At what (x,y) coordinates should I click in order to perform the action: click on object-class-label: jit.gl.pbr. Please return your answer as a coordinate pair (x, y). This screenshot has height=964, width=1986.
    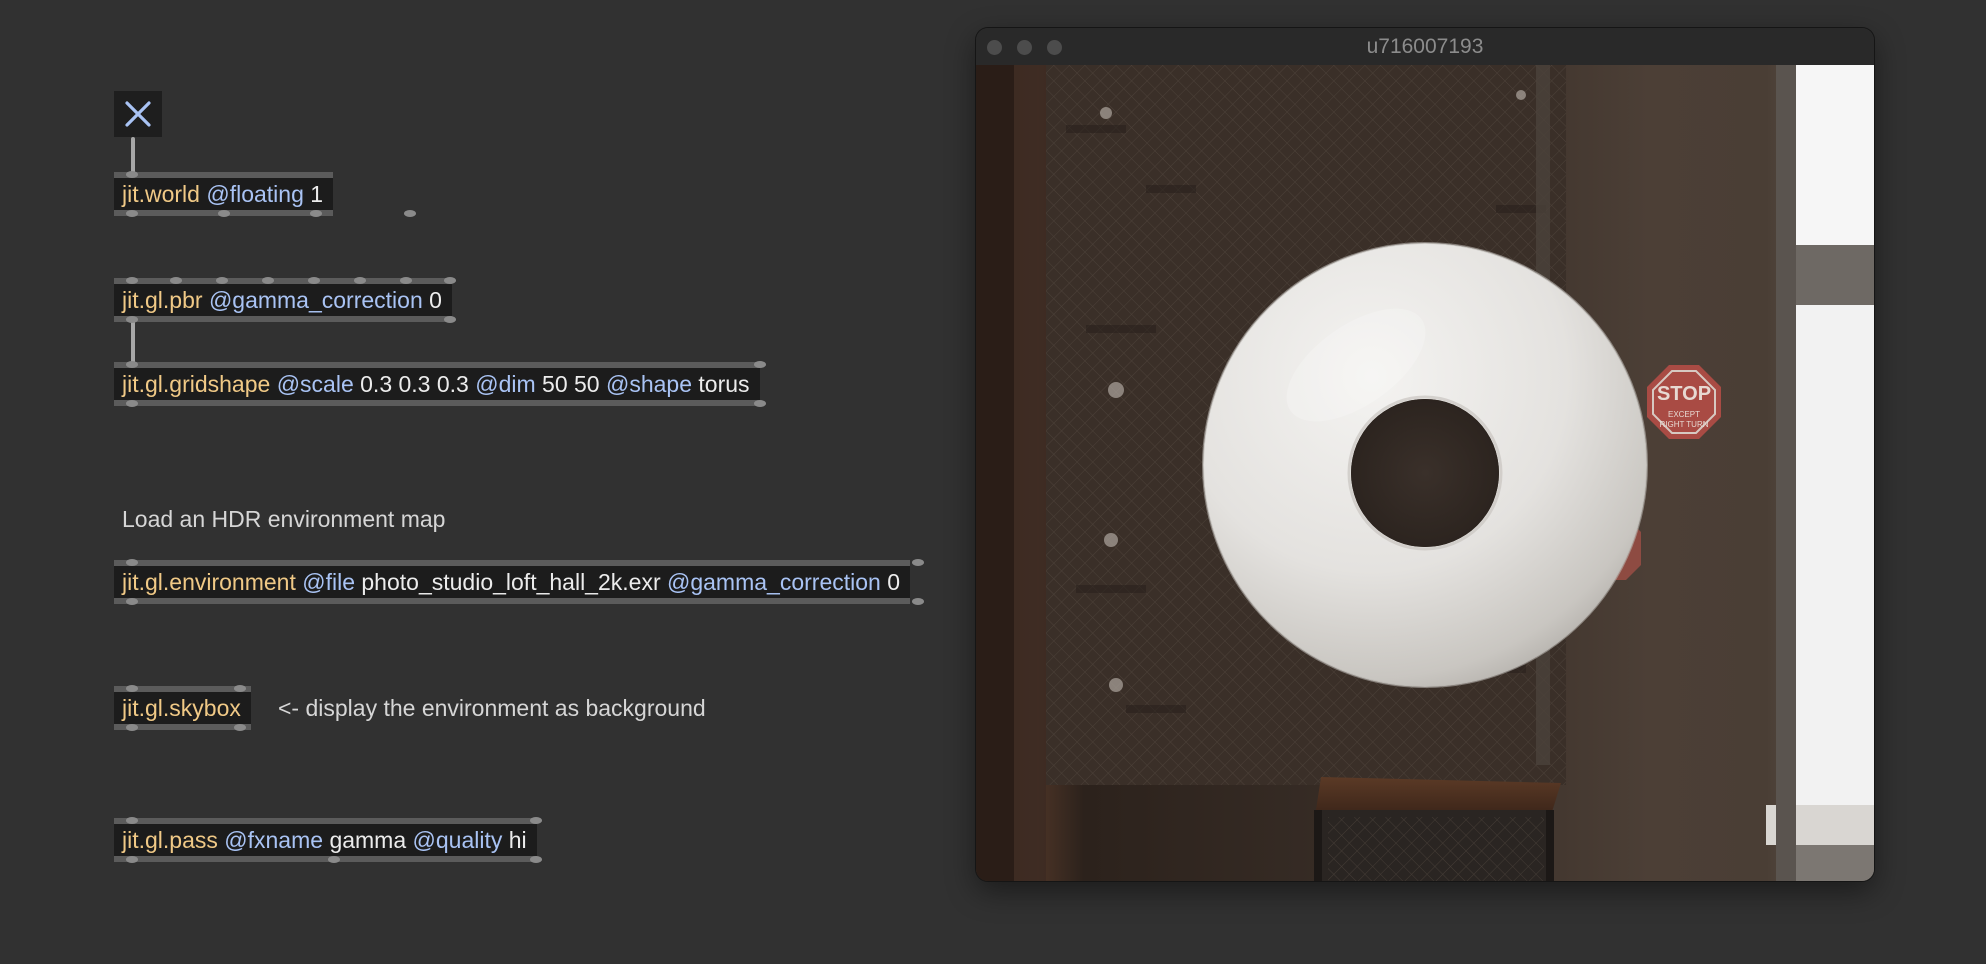
    Looking at the image, I should click on (162, 300).